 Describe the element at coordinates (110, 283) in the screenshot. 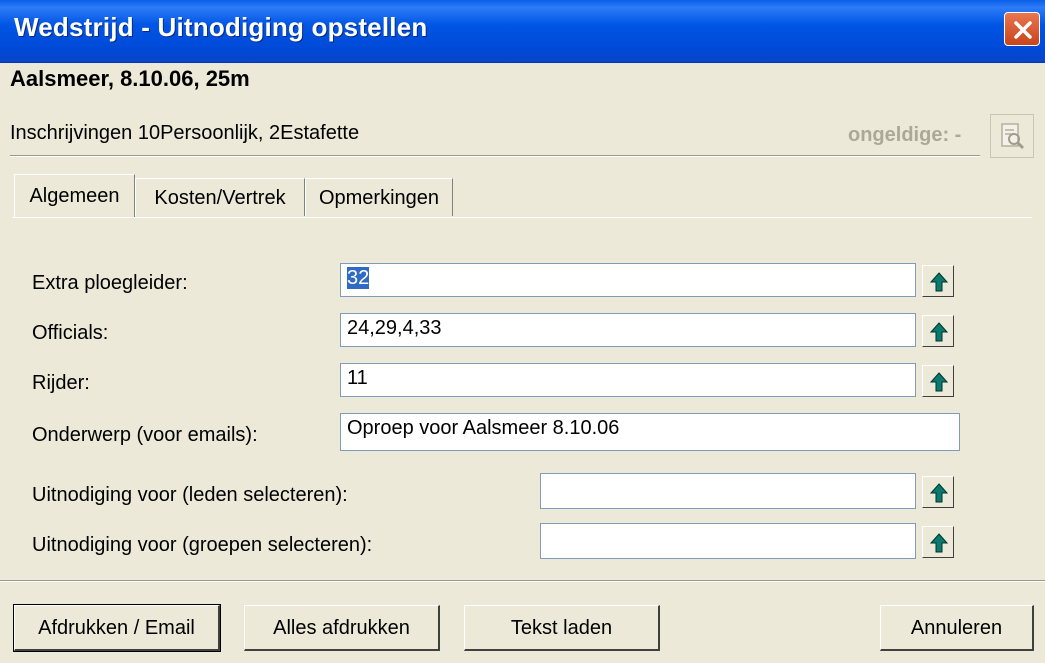

I see `extra-ploegleider-label: Extra ploegleider:` at that location.